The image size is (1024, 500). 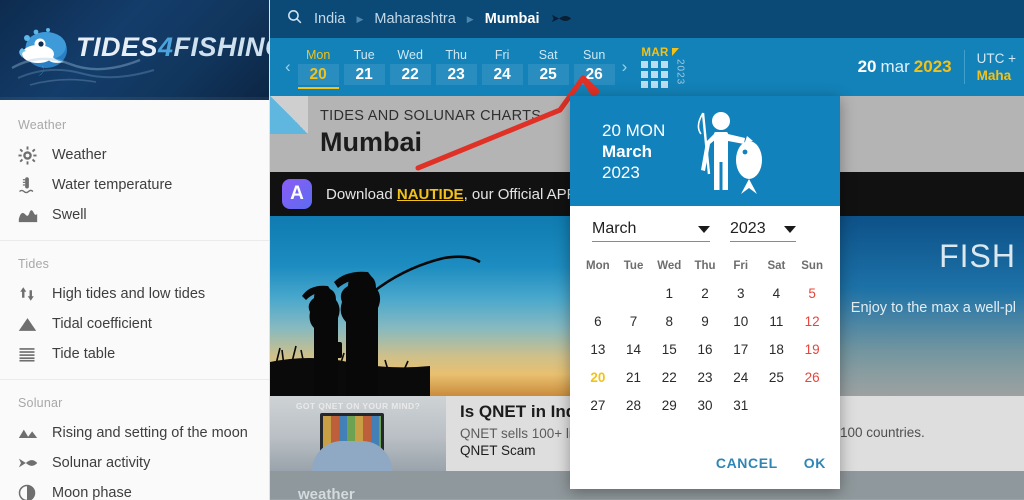 What do you see at coordinates (747, 463) in the screenshot?
I see `cancel-button: CANCEL` at bounding box center [747, 463].